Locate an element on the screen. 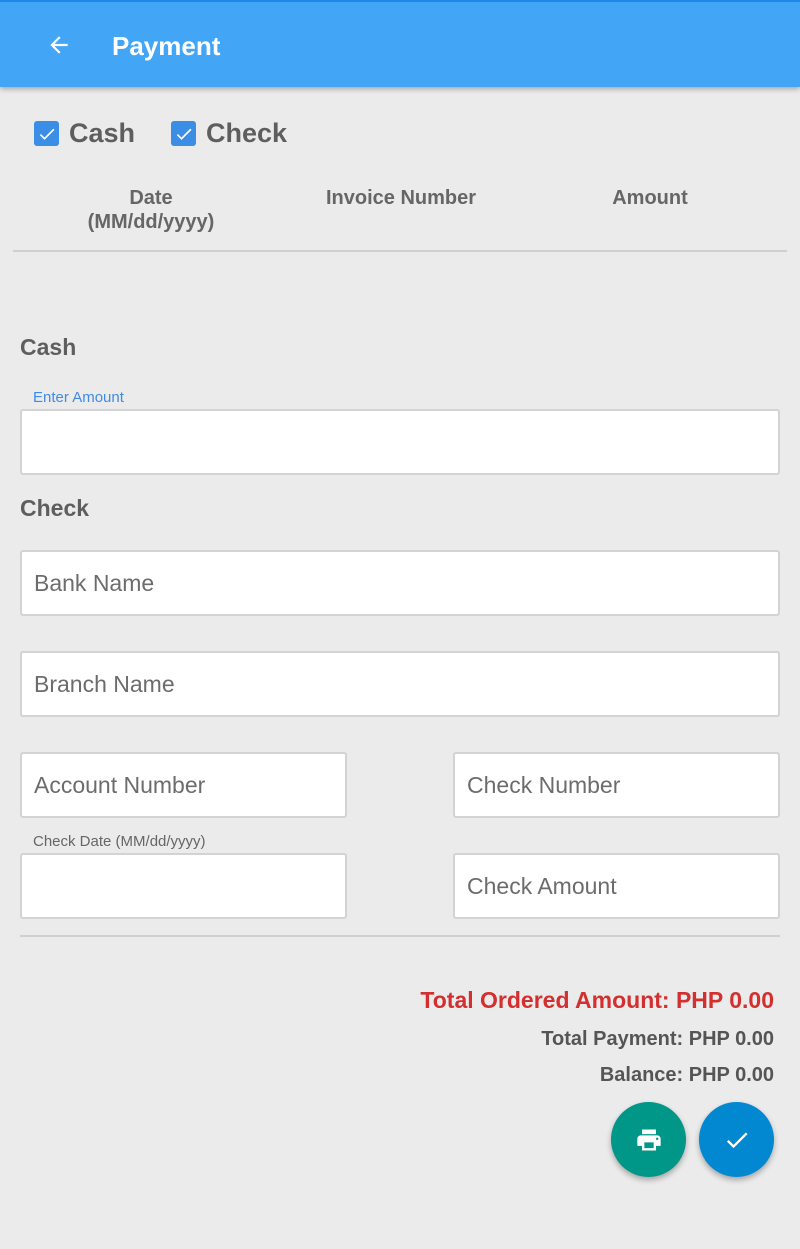 This screenshot has height=1249, width=800. divider is located at coordinates (400, 936).